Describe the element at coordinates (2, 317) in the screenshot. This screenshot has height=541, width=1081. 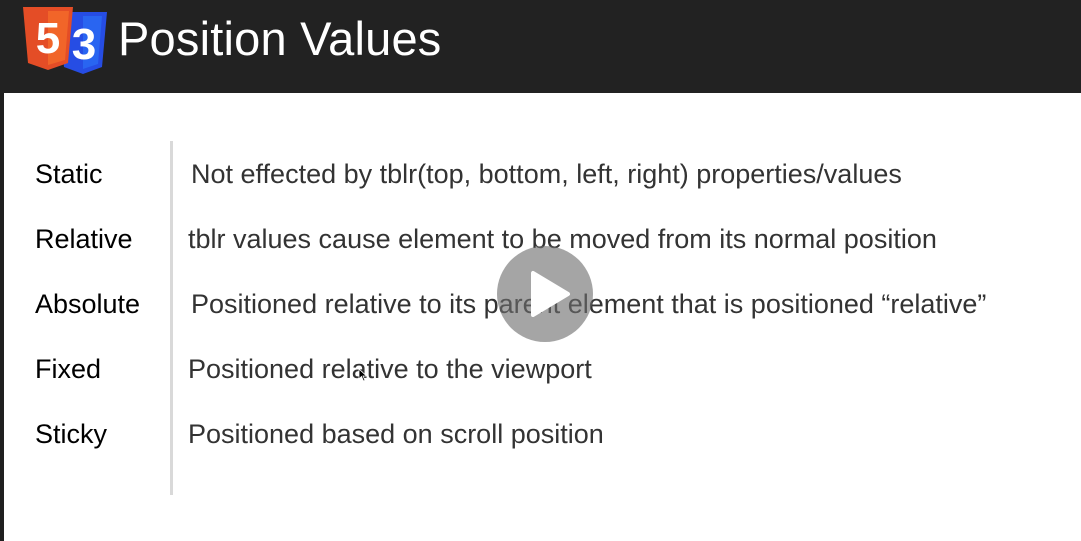
I see `left-edge` at that location.